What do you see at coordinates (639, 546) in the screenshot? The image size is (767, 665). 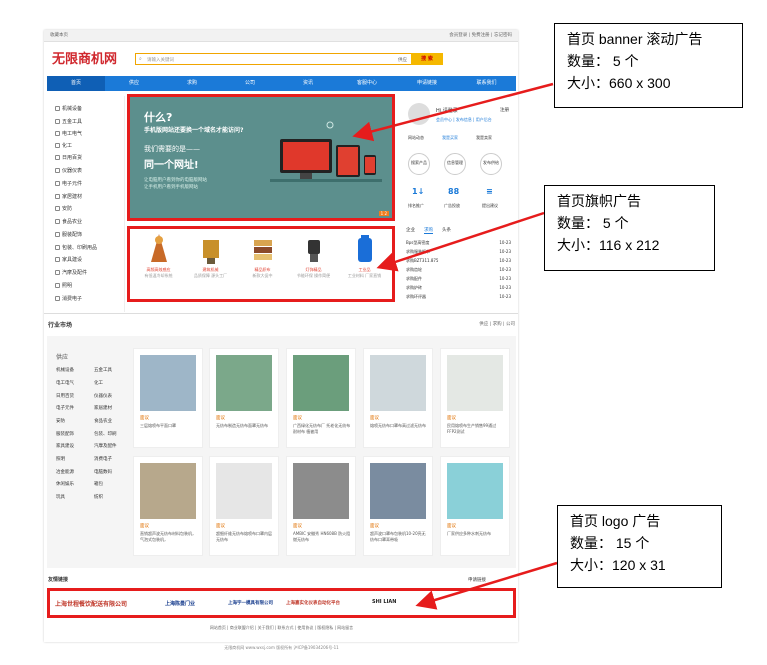 I see `logo-callout: 首页 logo 广告 数量： 15 个大小：120 x 31` at bounding box center [639, 546].